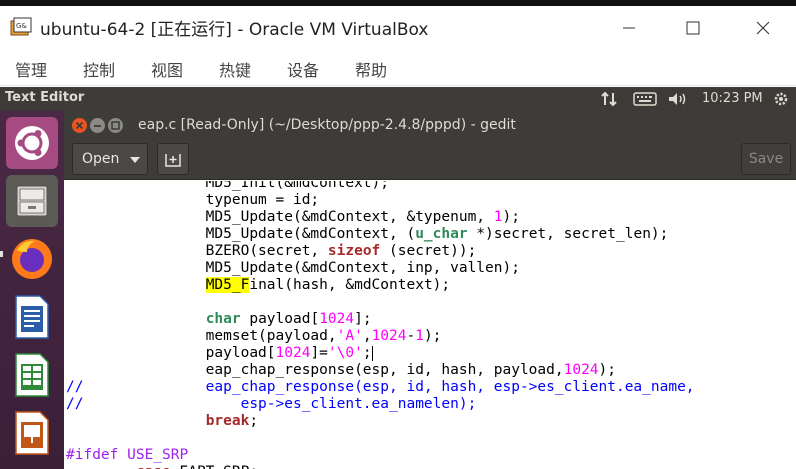  What do you see at coordinates (235, 69) in the screenshot?
I see `menu-hotkeys: 热键` at bounding box center [235, 69].